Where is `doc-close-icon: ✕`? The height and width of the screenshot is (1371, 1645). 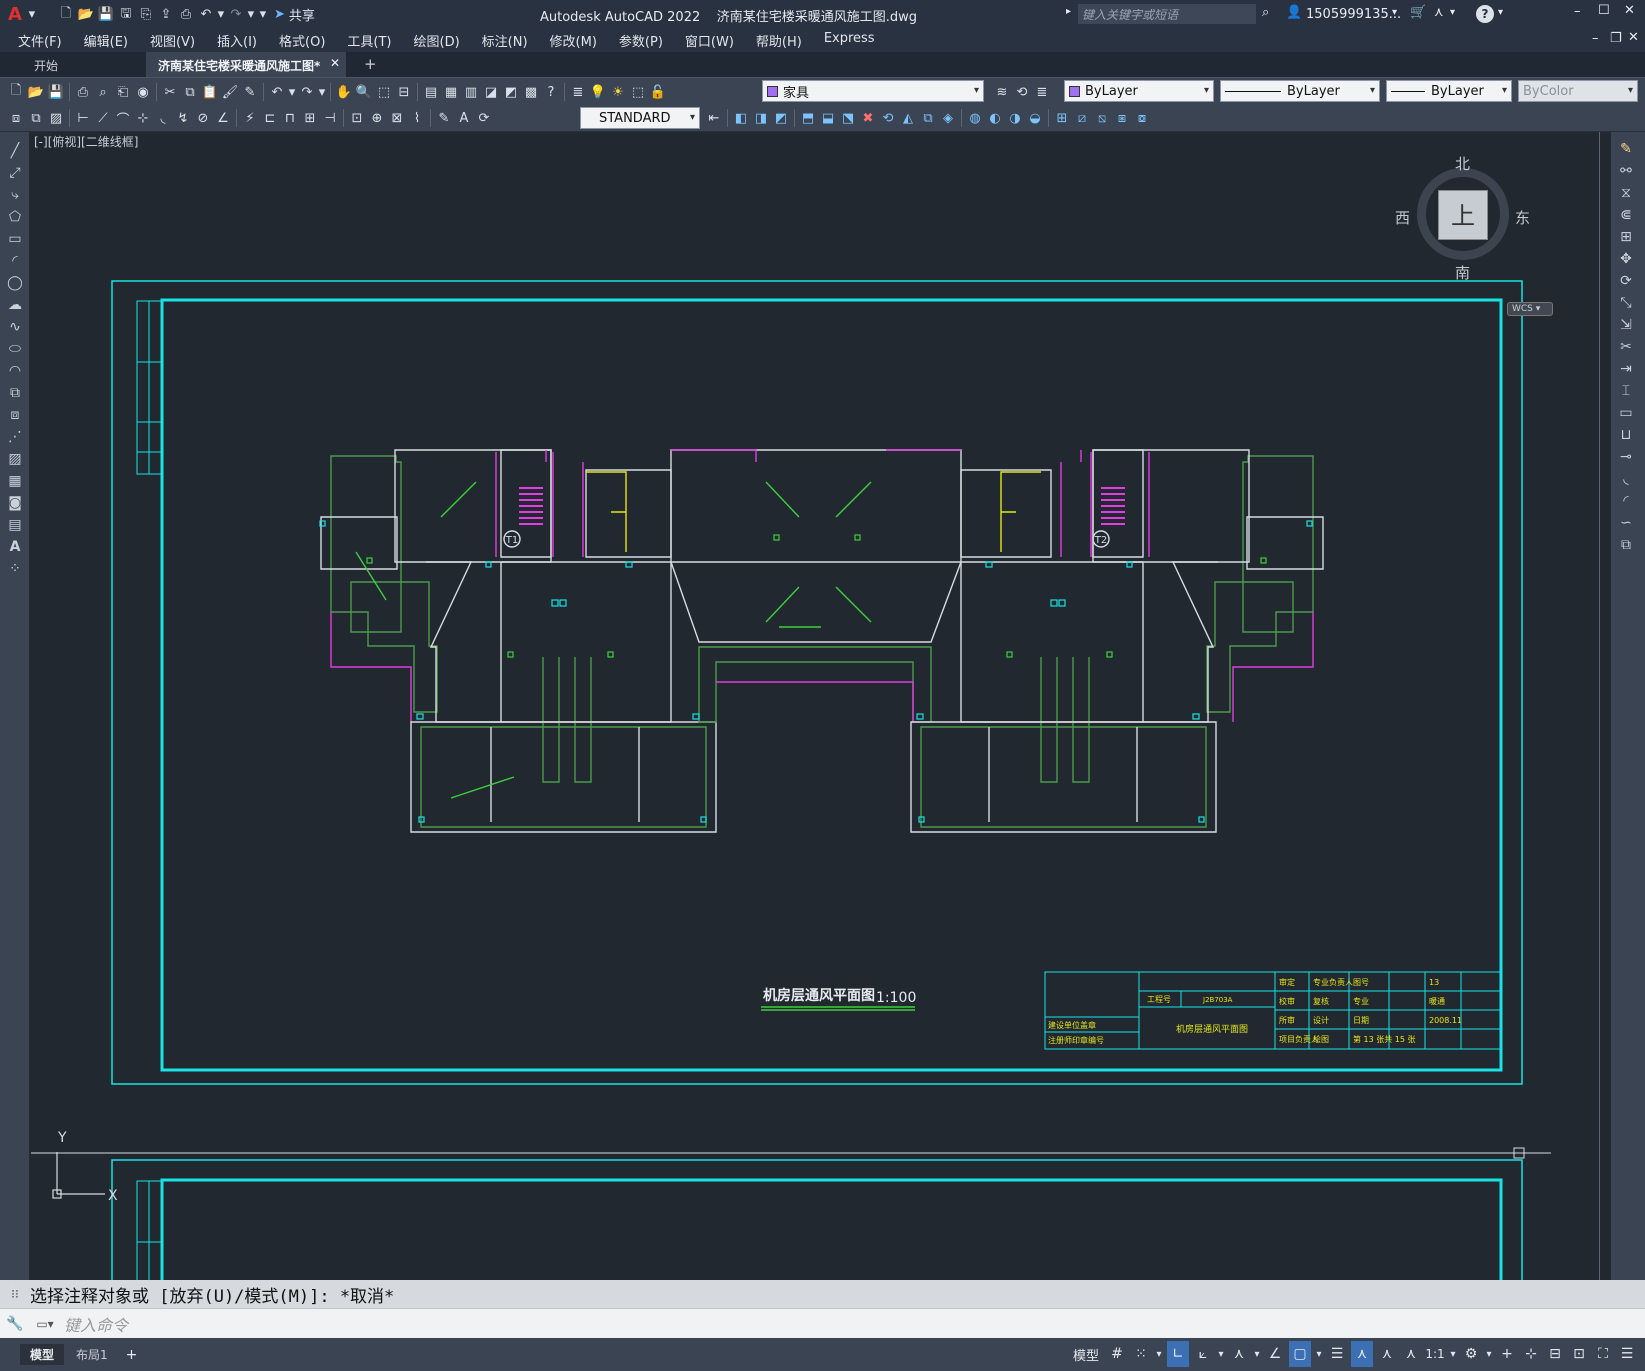 doc-close-icon: ✕ is located at coordinates (1633, 37).